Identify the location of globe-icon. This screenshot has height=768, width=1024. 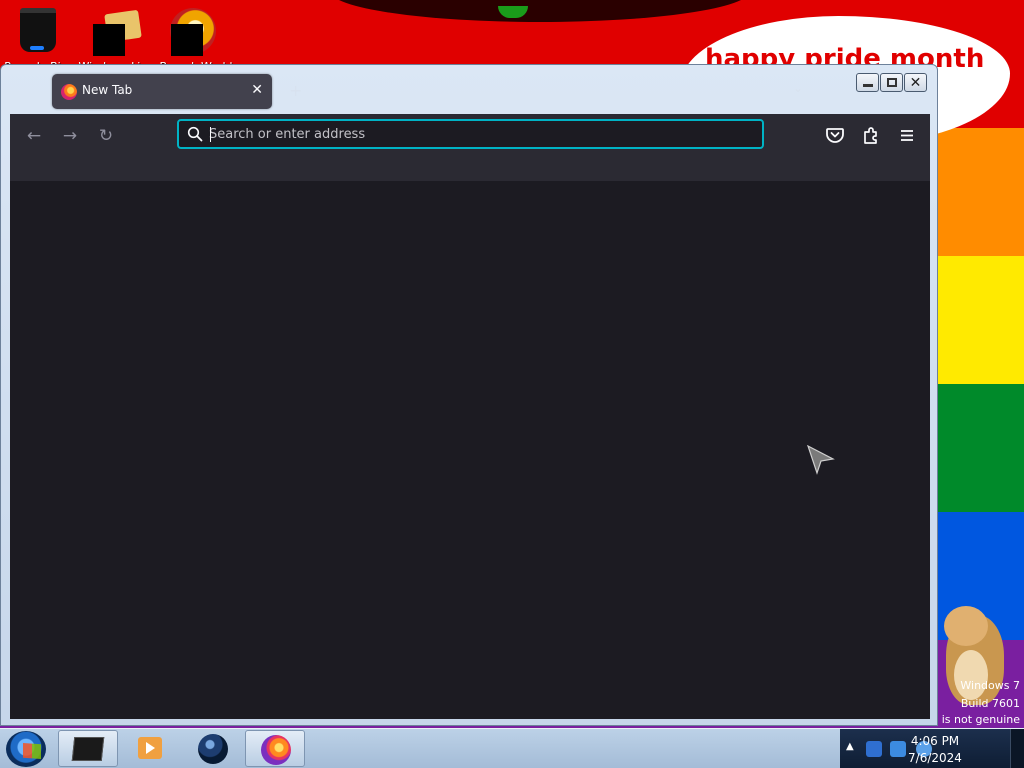
(213, 749).